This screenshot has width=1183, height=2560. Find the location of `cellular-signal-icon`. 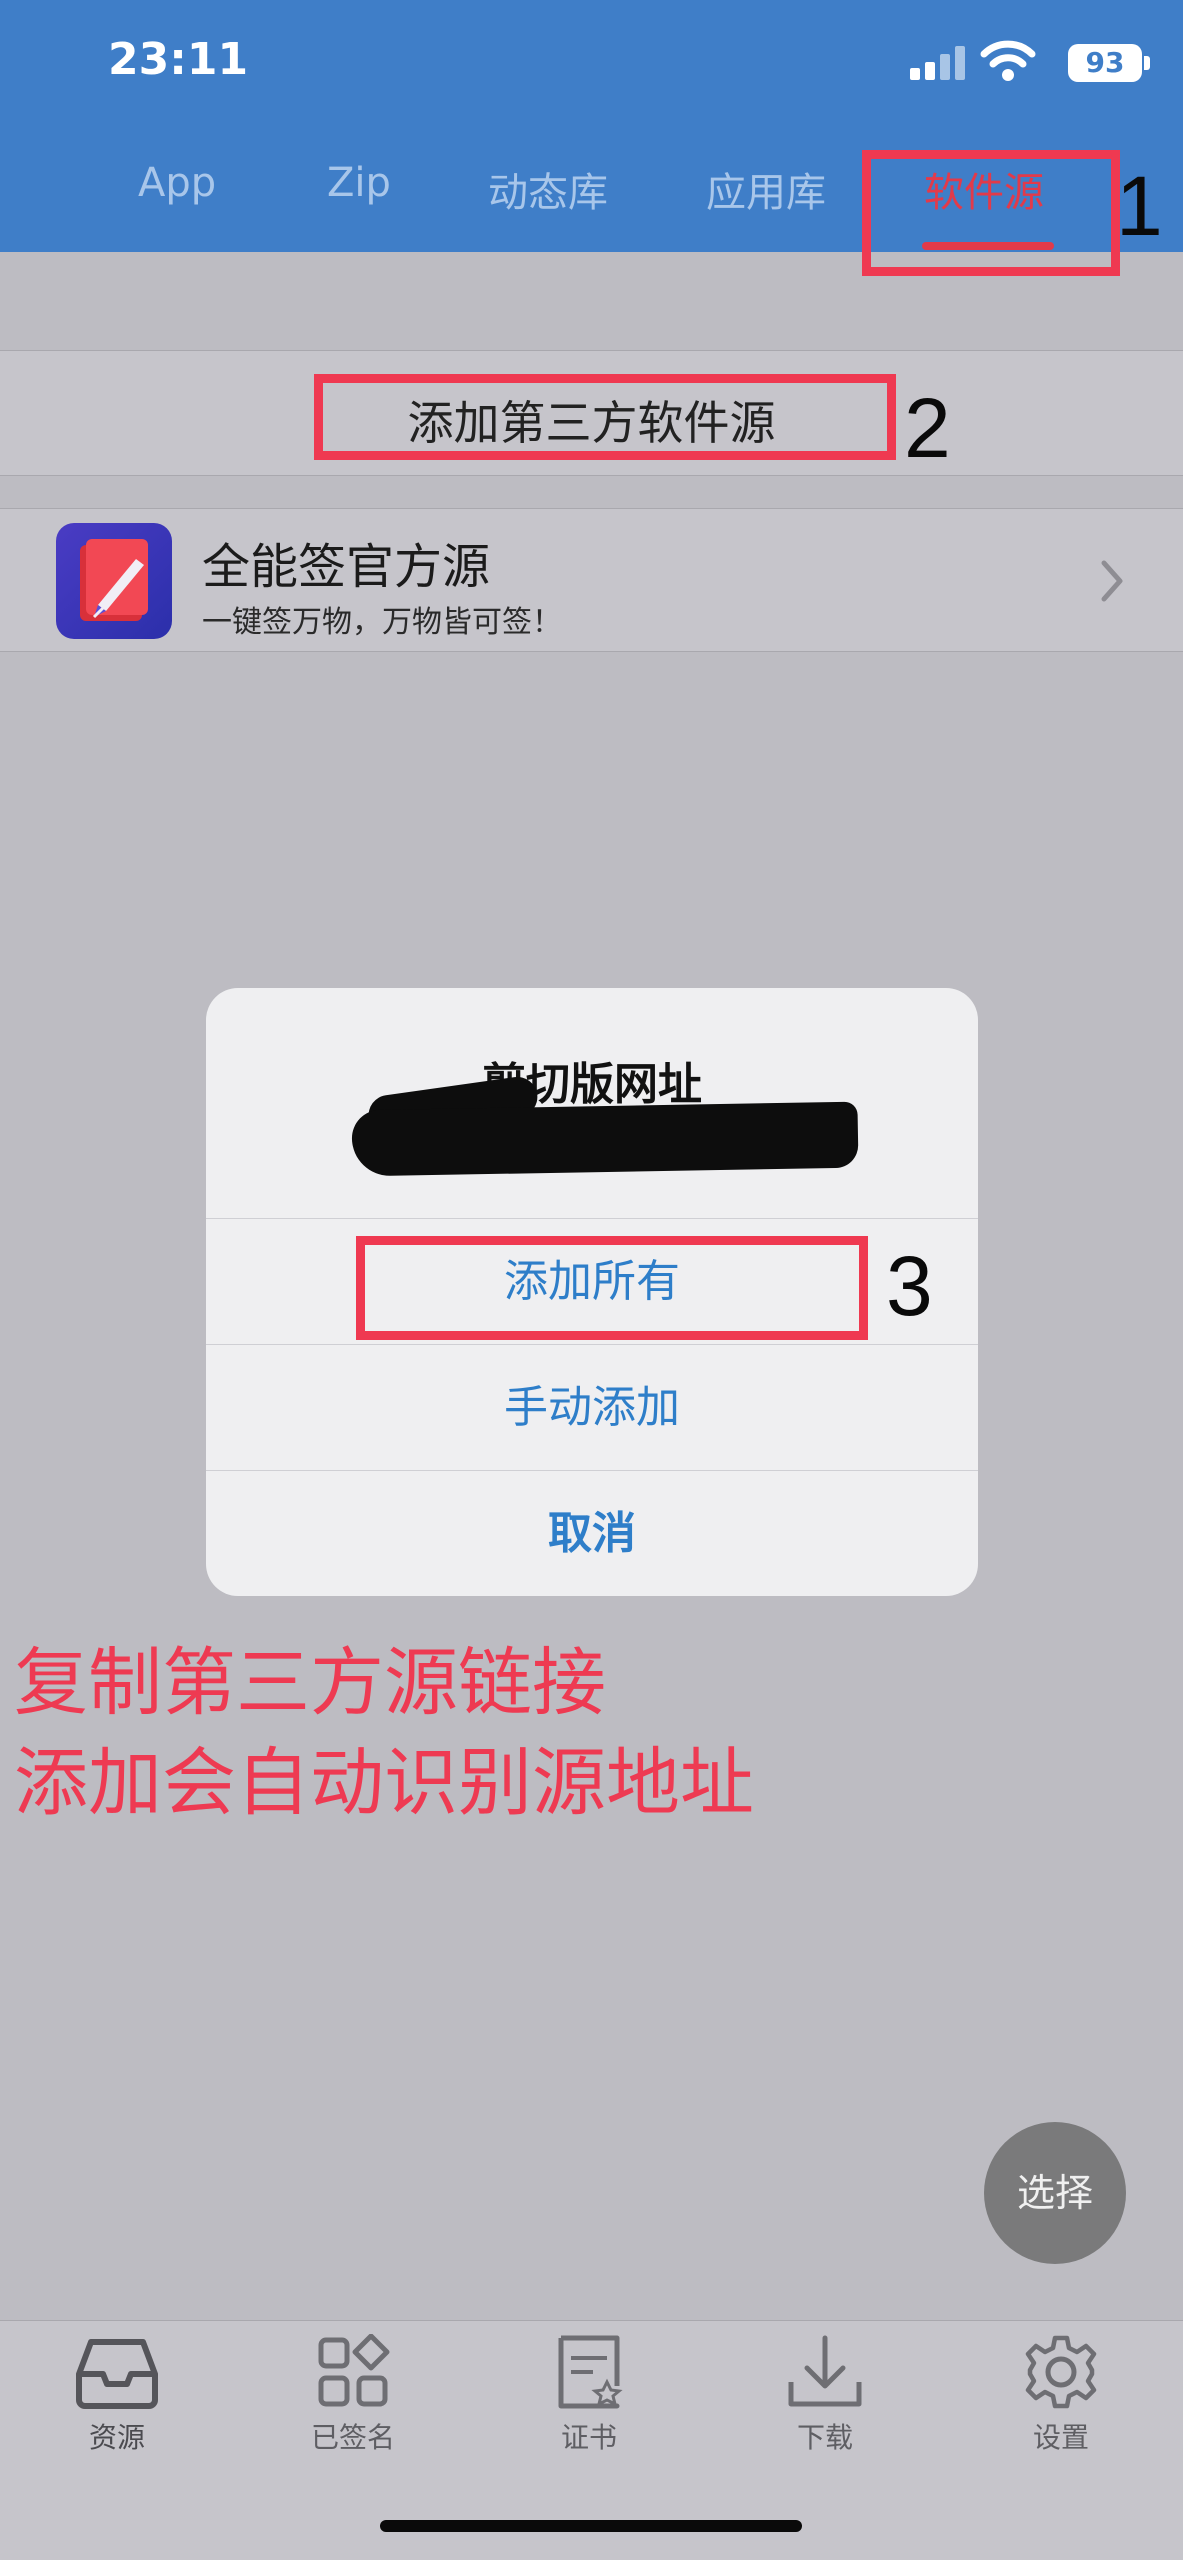

cellular-signal-icon is located at coordinates (938, 63).